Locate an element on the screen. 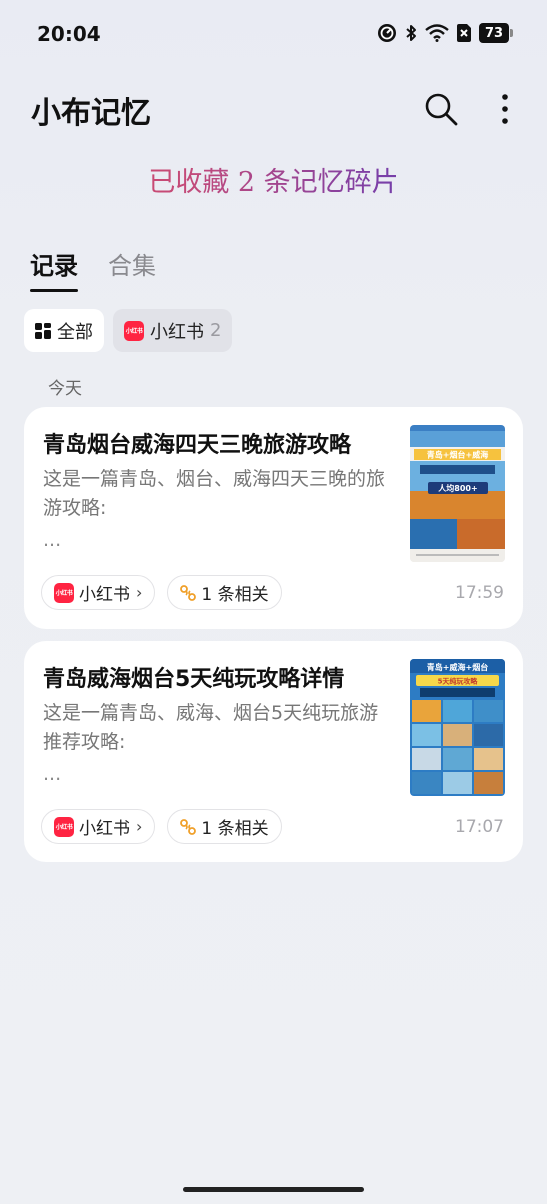 The width and height of the screenshot is (547, 1204). filter-chips: 全部 小红书 小红书 2 is located at coordinates (128, 330).